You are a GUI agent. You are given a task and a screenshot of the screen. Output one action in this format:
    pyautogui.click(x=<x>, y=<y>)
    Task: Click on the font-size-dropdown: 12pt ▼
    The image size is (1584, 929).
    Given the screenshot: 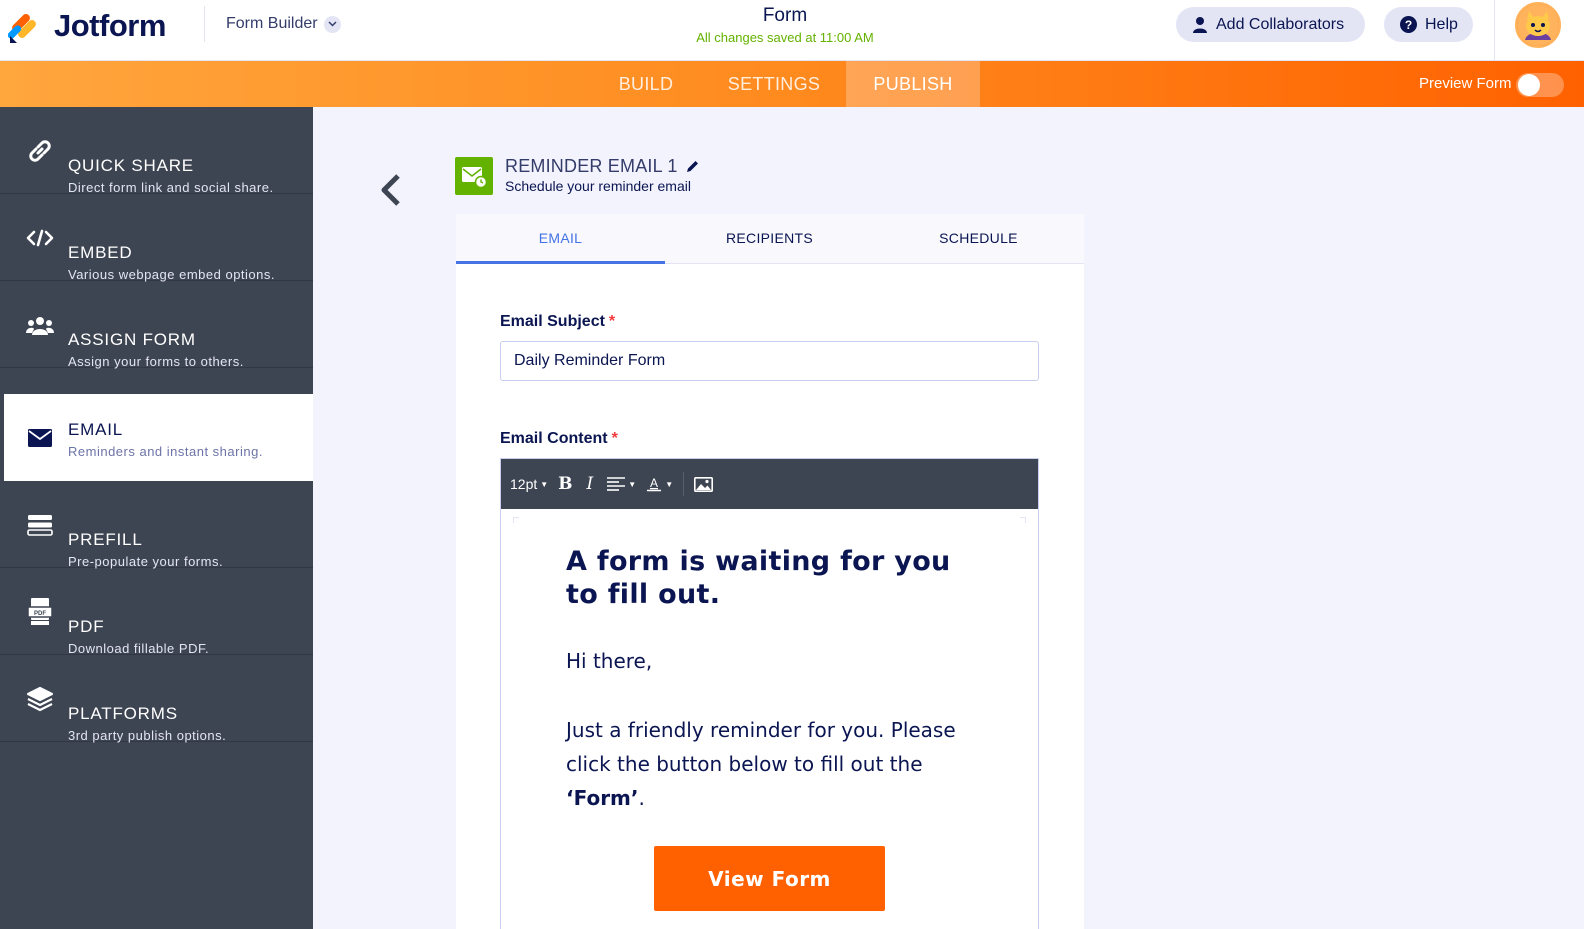 What is the action you would take?
    pyautogui.click(x=529, y=484)
    